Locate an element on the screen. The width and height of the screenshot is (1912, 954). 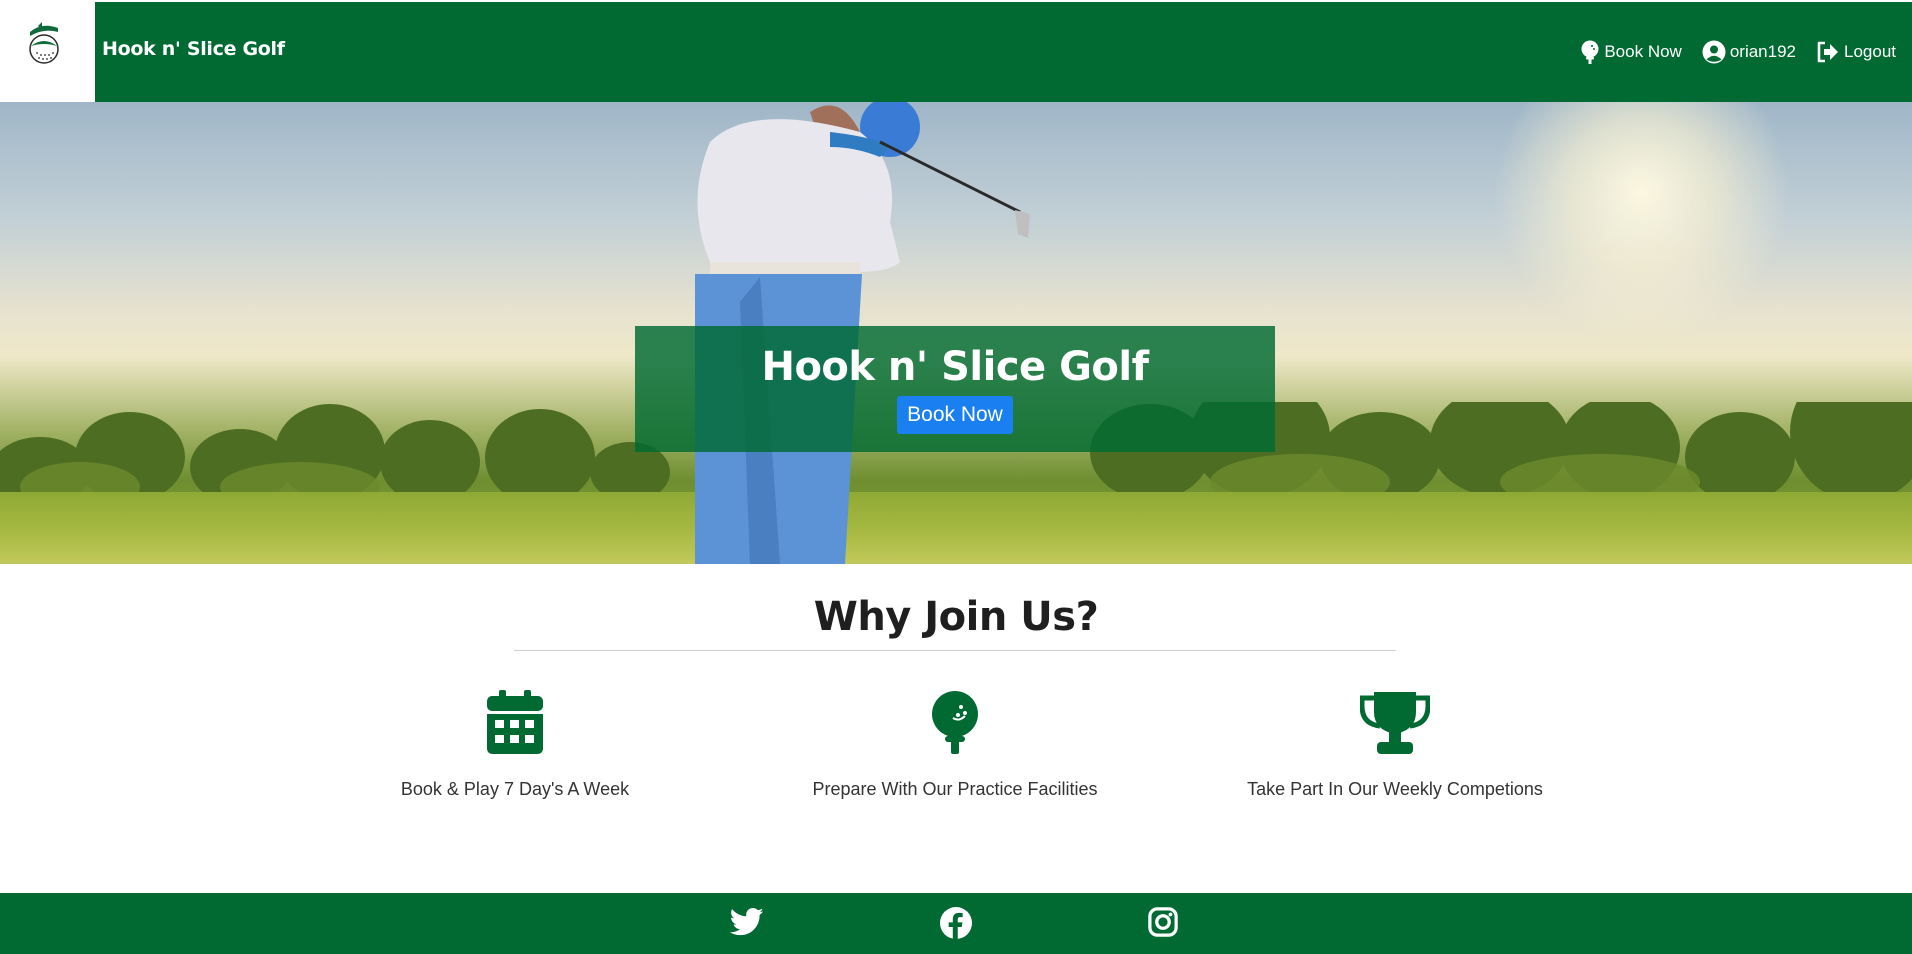
feature-competitions-label: Take Part In Our Weekly Competions is located at coordinates (1395, 789).